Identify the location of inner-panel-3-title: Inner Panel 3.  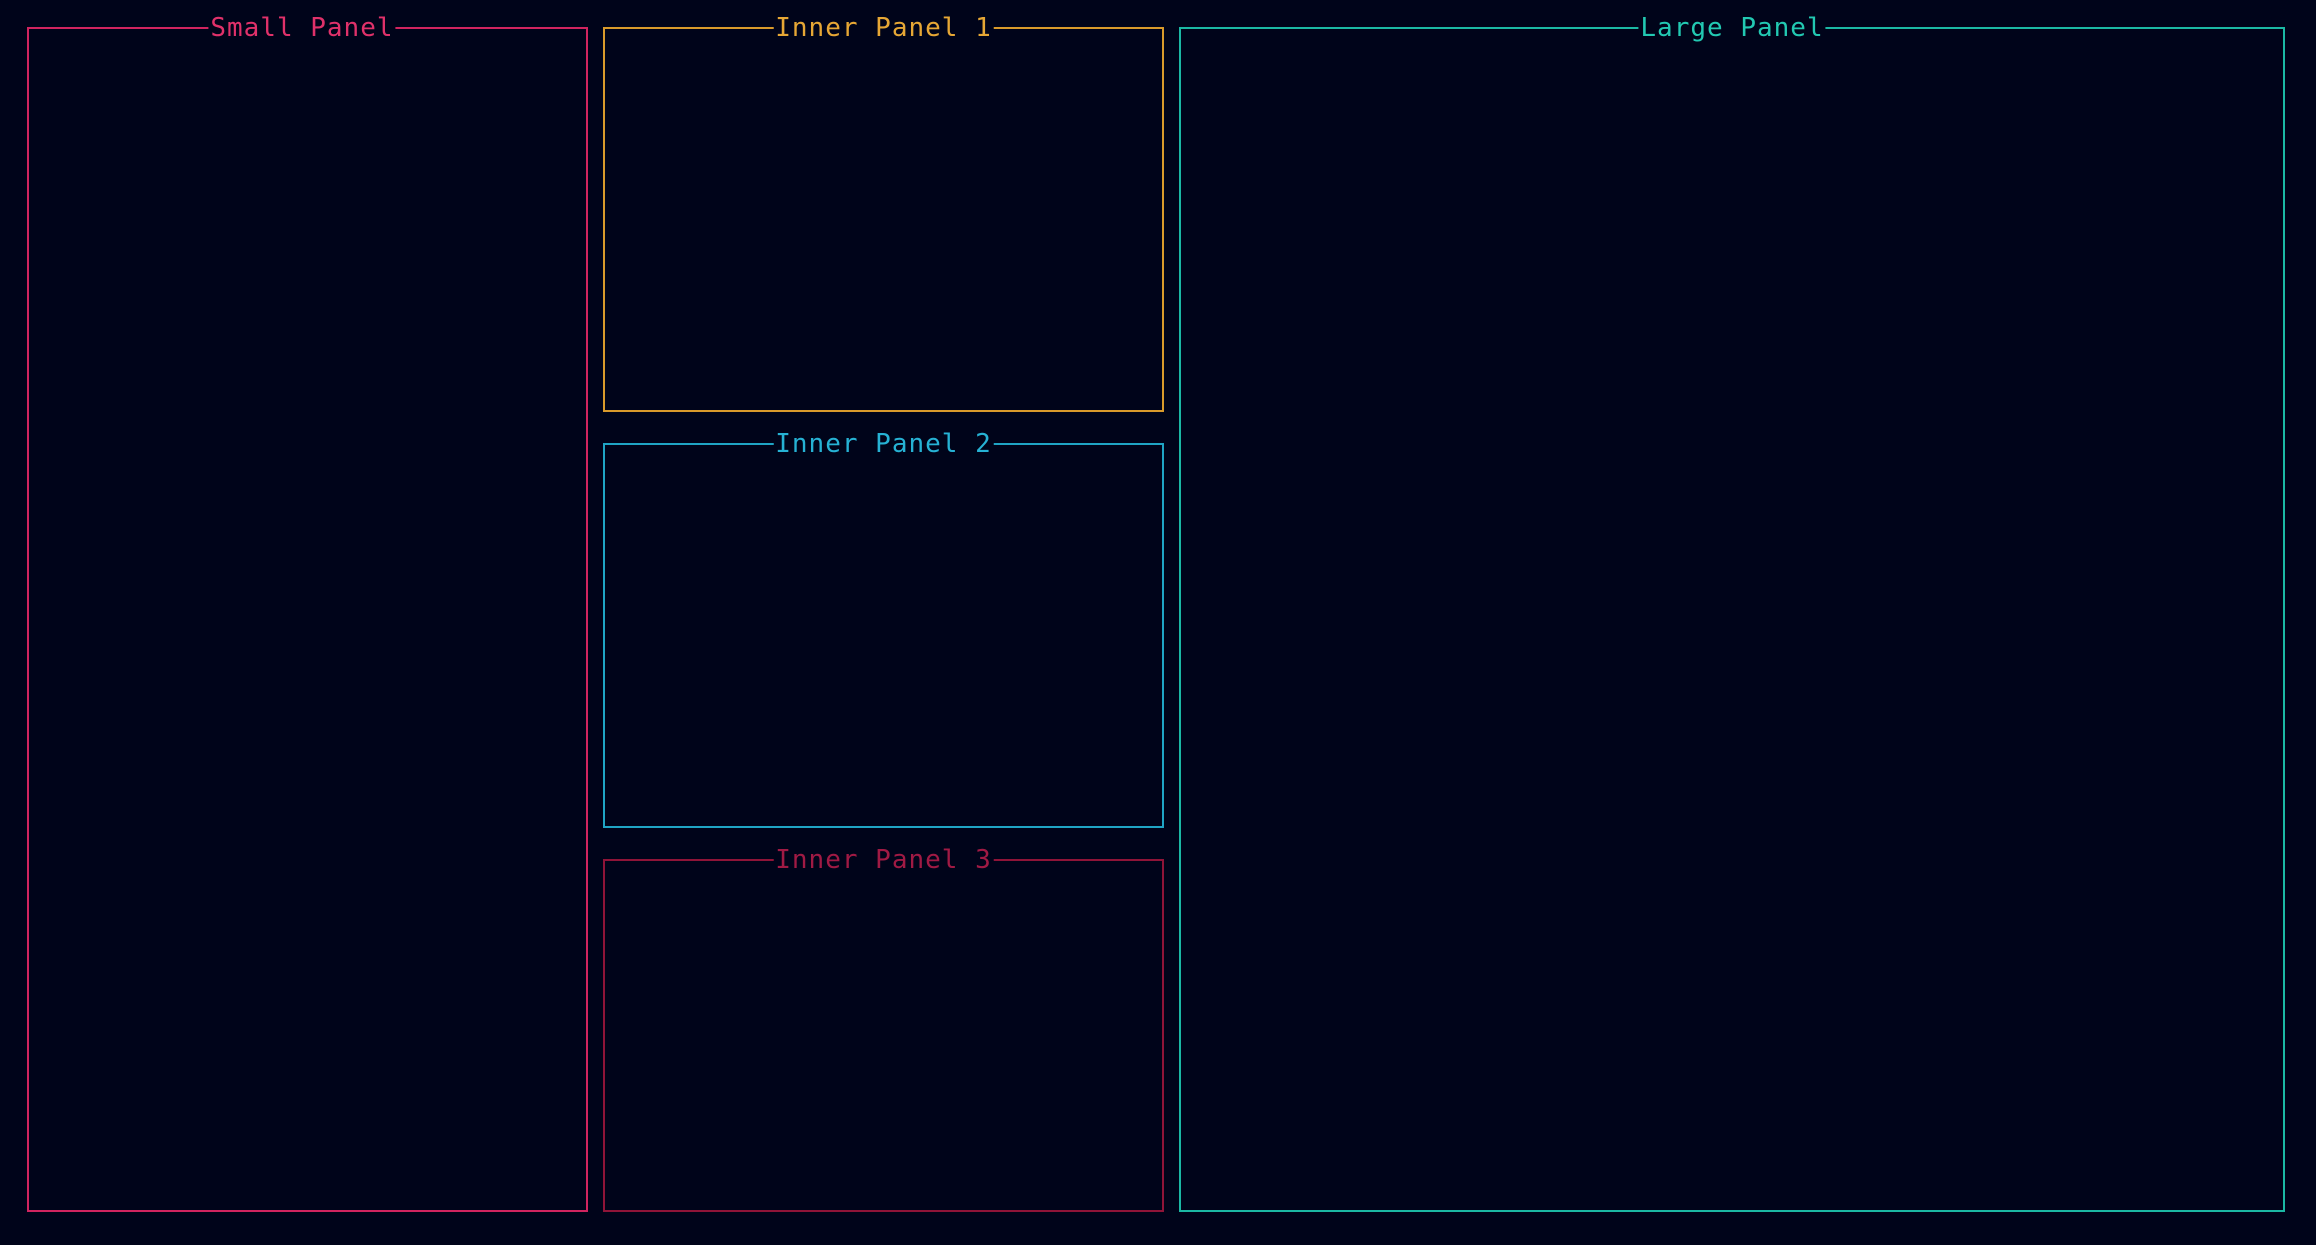
(883, 860).